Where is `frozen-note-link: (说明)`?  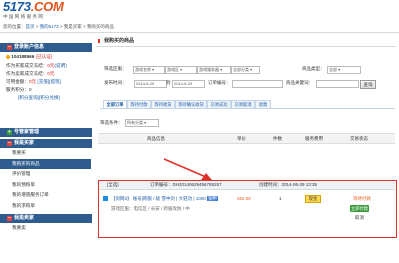
frozen-note-link: (说明) is located at coordinates (61, 65).